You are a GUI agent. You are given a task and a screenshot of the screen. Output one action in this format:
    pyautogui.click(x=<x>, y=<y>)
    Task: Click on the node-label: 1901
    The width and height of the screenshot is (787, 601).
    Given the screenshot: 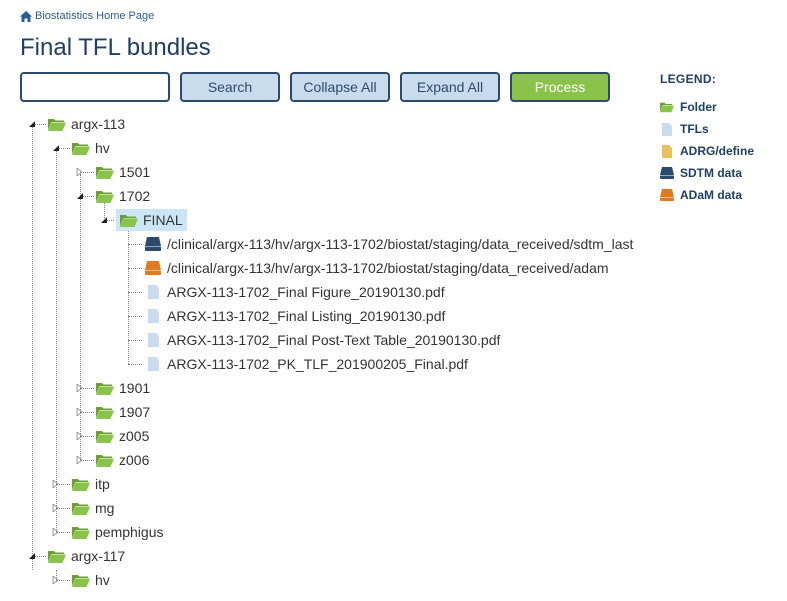 What is the action you would take?
    pyautogui.click(x=135, y=388)
    